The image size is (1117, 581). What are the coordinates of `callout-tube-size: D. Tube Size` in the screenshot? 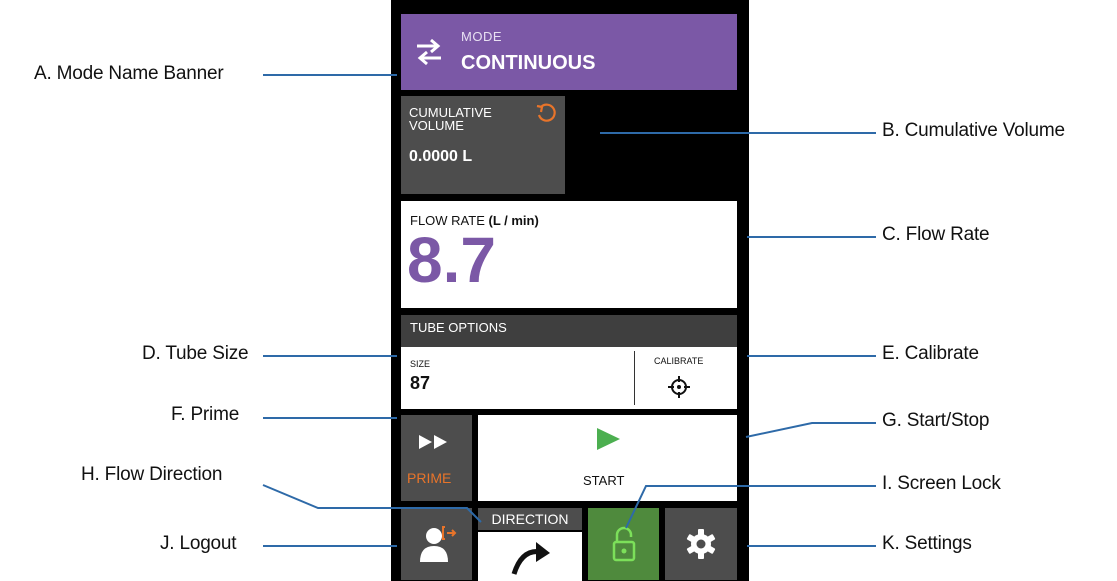 It's located at (195, 353).